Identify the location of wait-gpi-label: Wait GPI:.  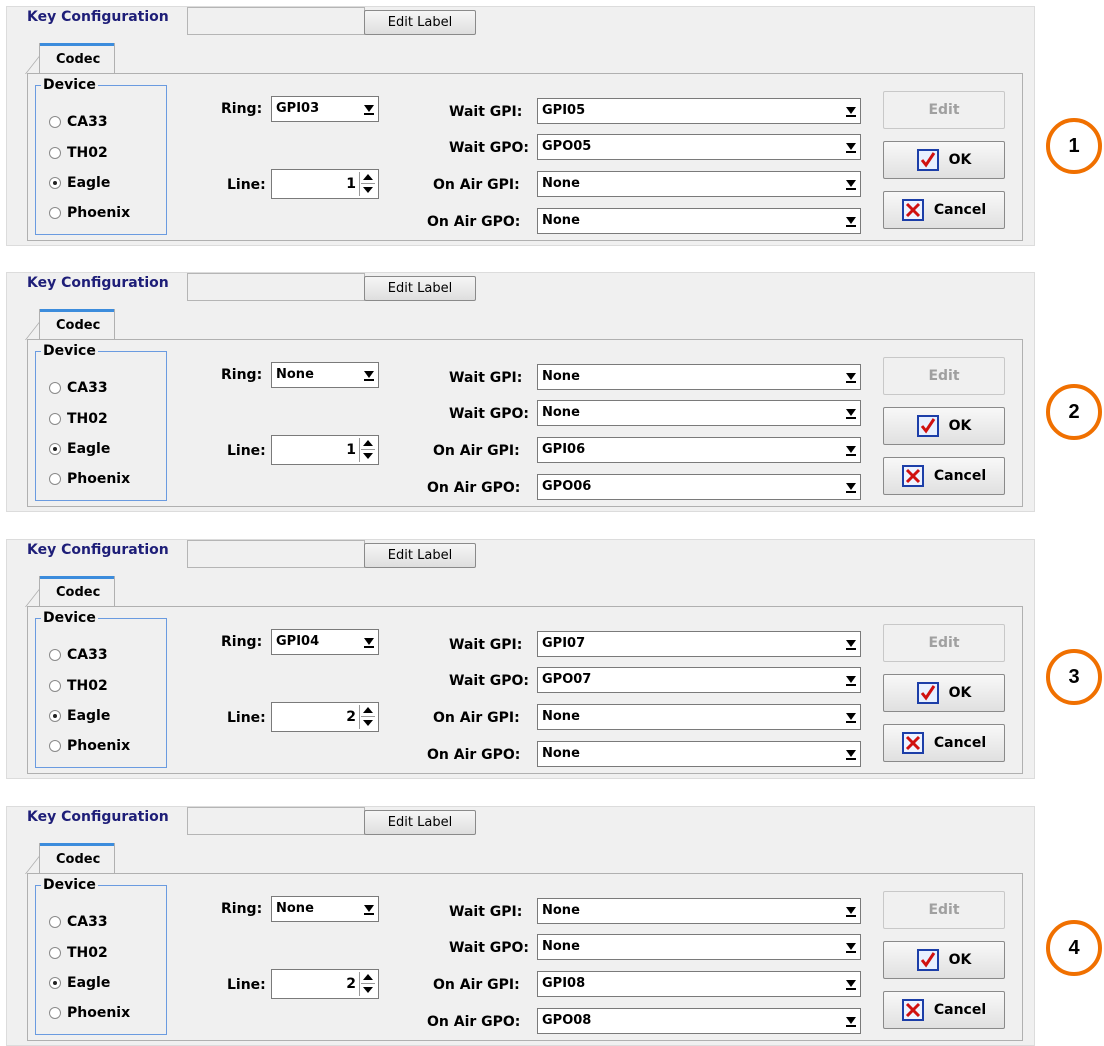
(486, 912).